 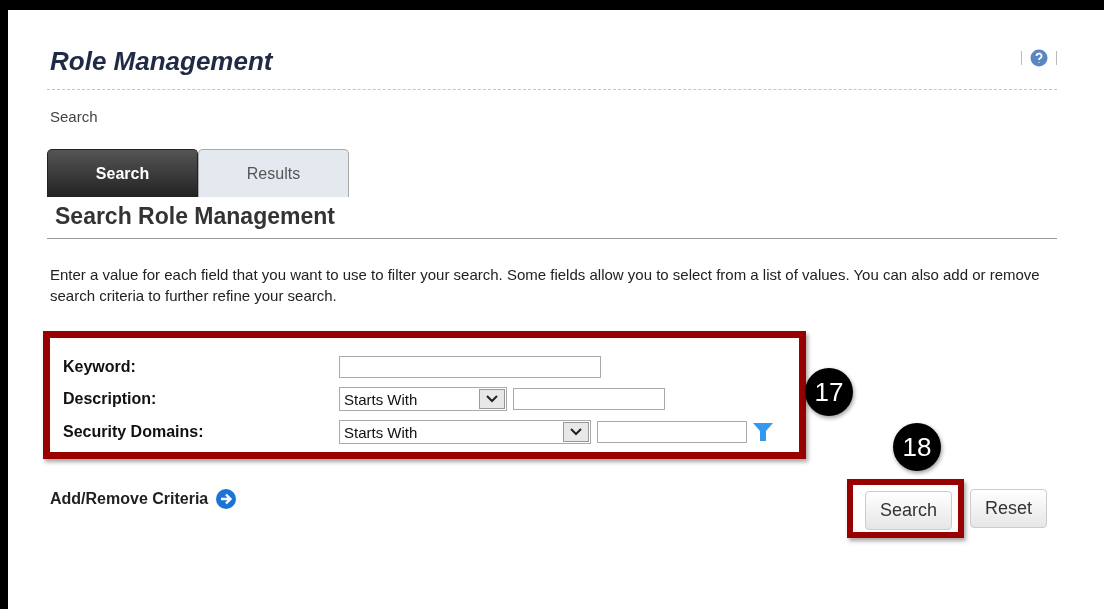 I want to click on field-label: Security Domains:, so click(x=134, y=432).